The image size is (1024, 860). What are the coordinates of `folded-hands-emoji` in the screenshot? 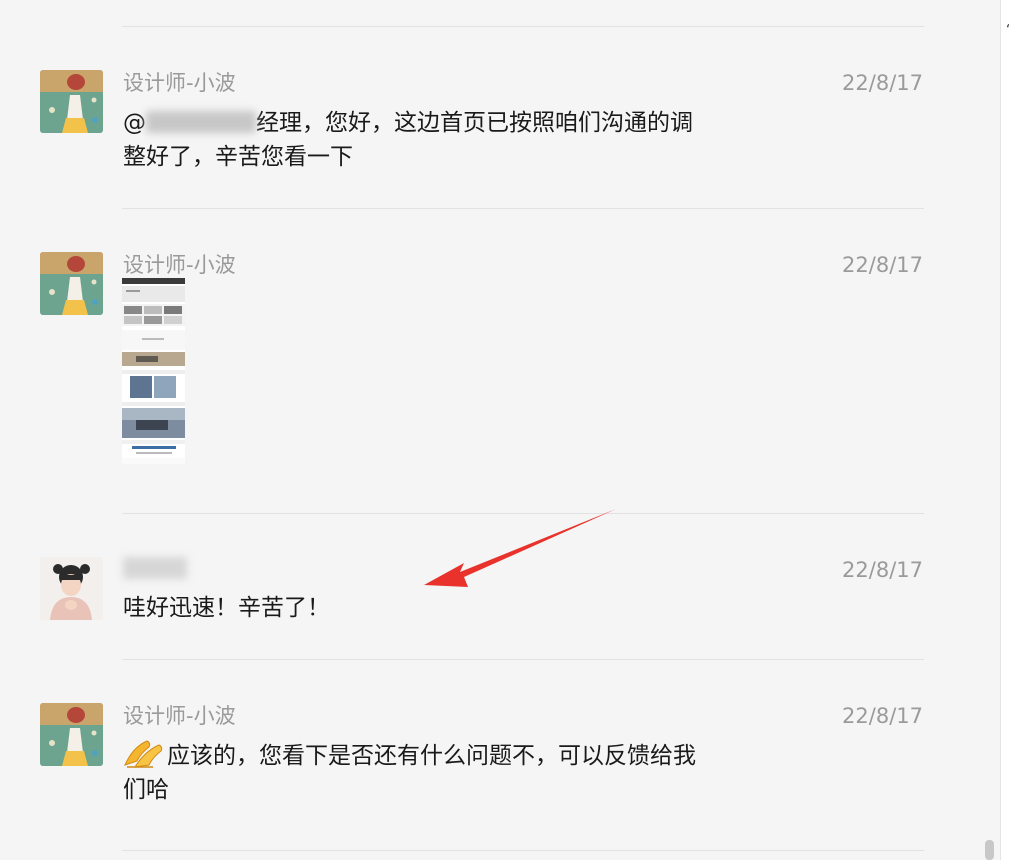 It's located at (144, 754).